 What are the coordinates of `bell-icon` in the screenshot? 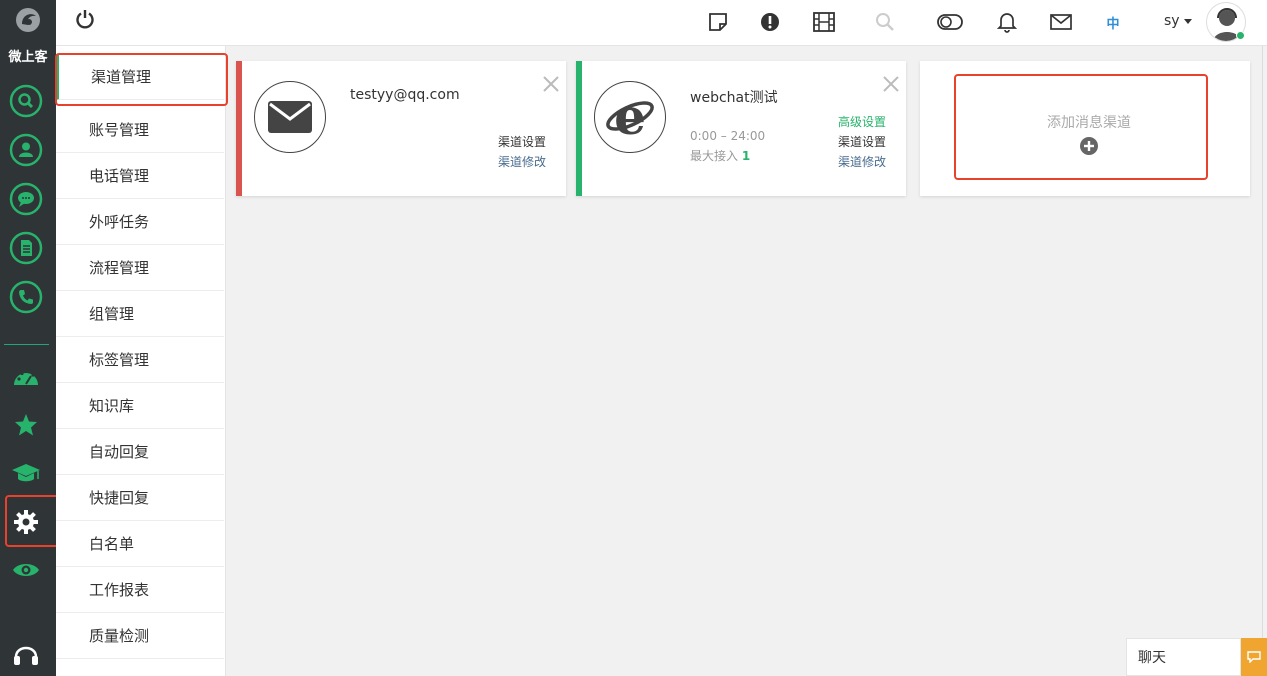 It's located at (1007, 22).